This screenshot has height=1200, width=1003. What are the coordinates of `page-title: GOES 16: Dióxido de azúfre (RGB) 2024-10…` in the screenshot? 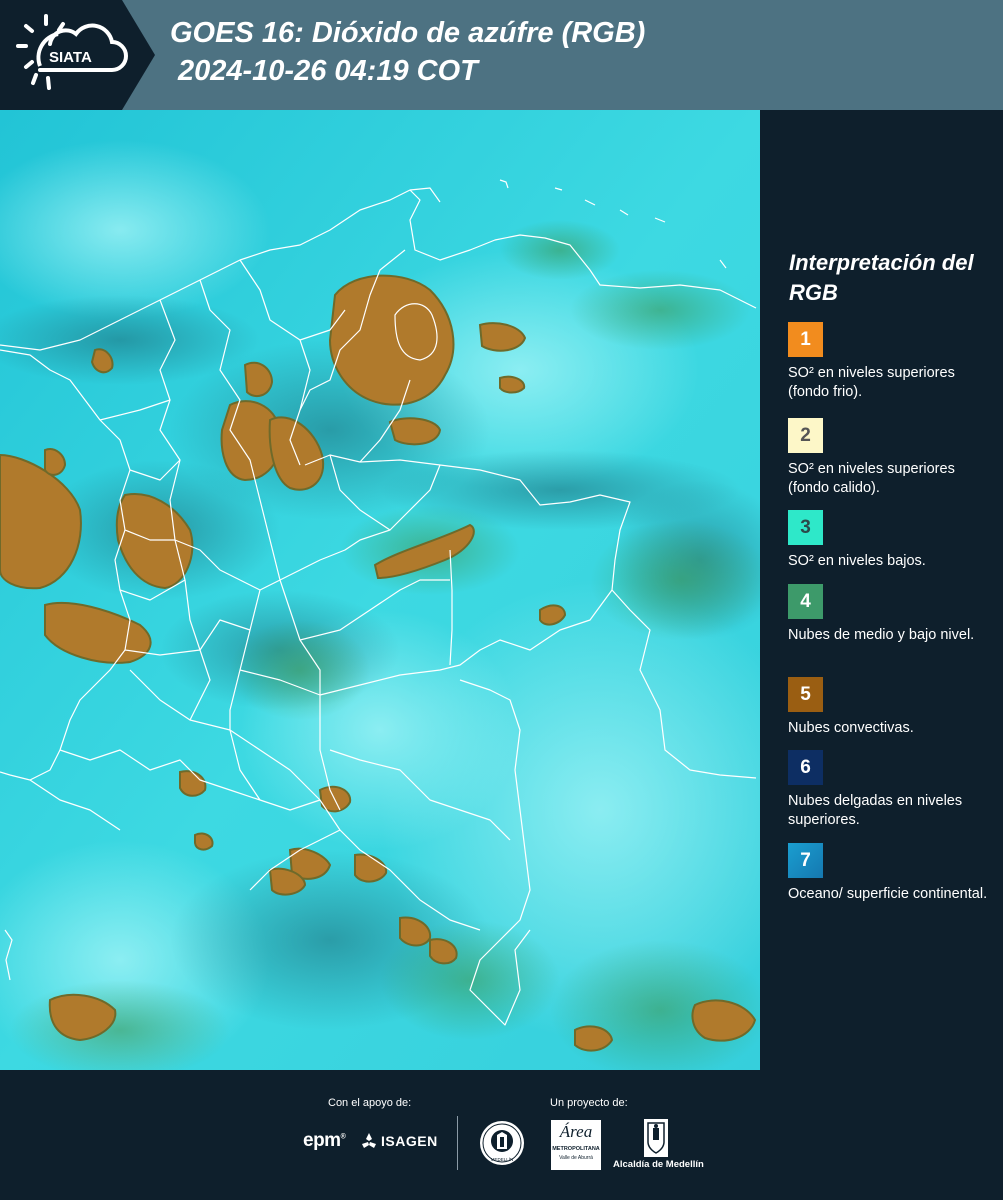 It's located at (407, 52).